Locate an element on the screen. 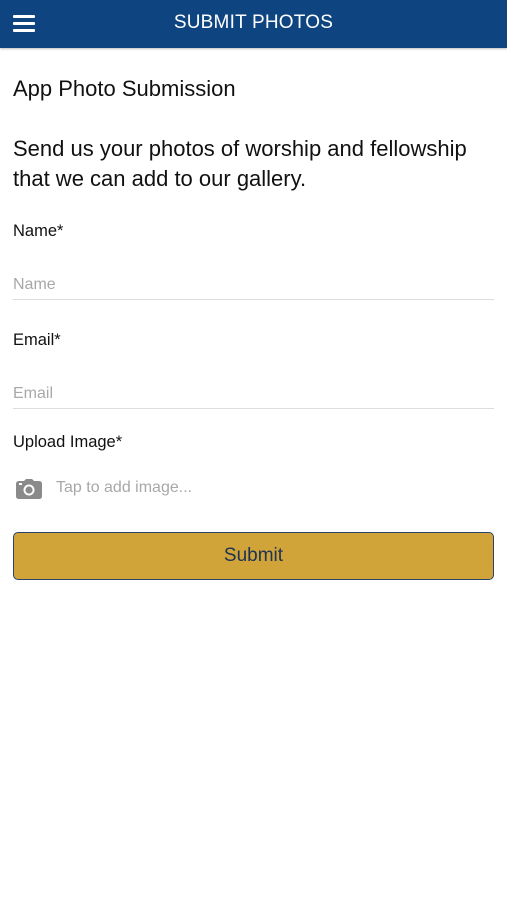 The width and height of the screenshot is (507, 900). page-title: SUBMIT PHOTOS is located at coordinates (253, 22).